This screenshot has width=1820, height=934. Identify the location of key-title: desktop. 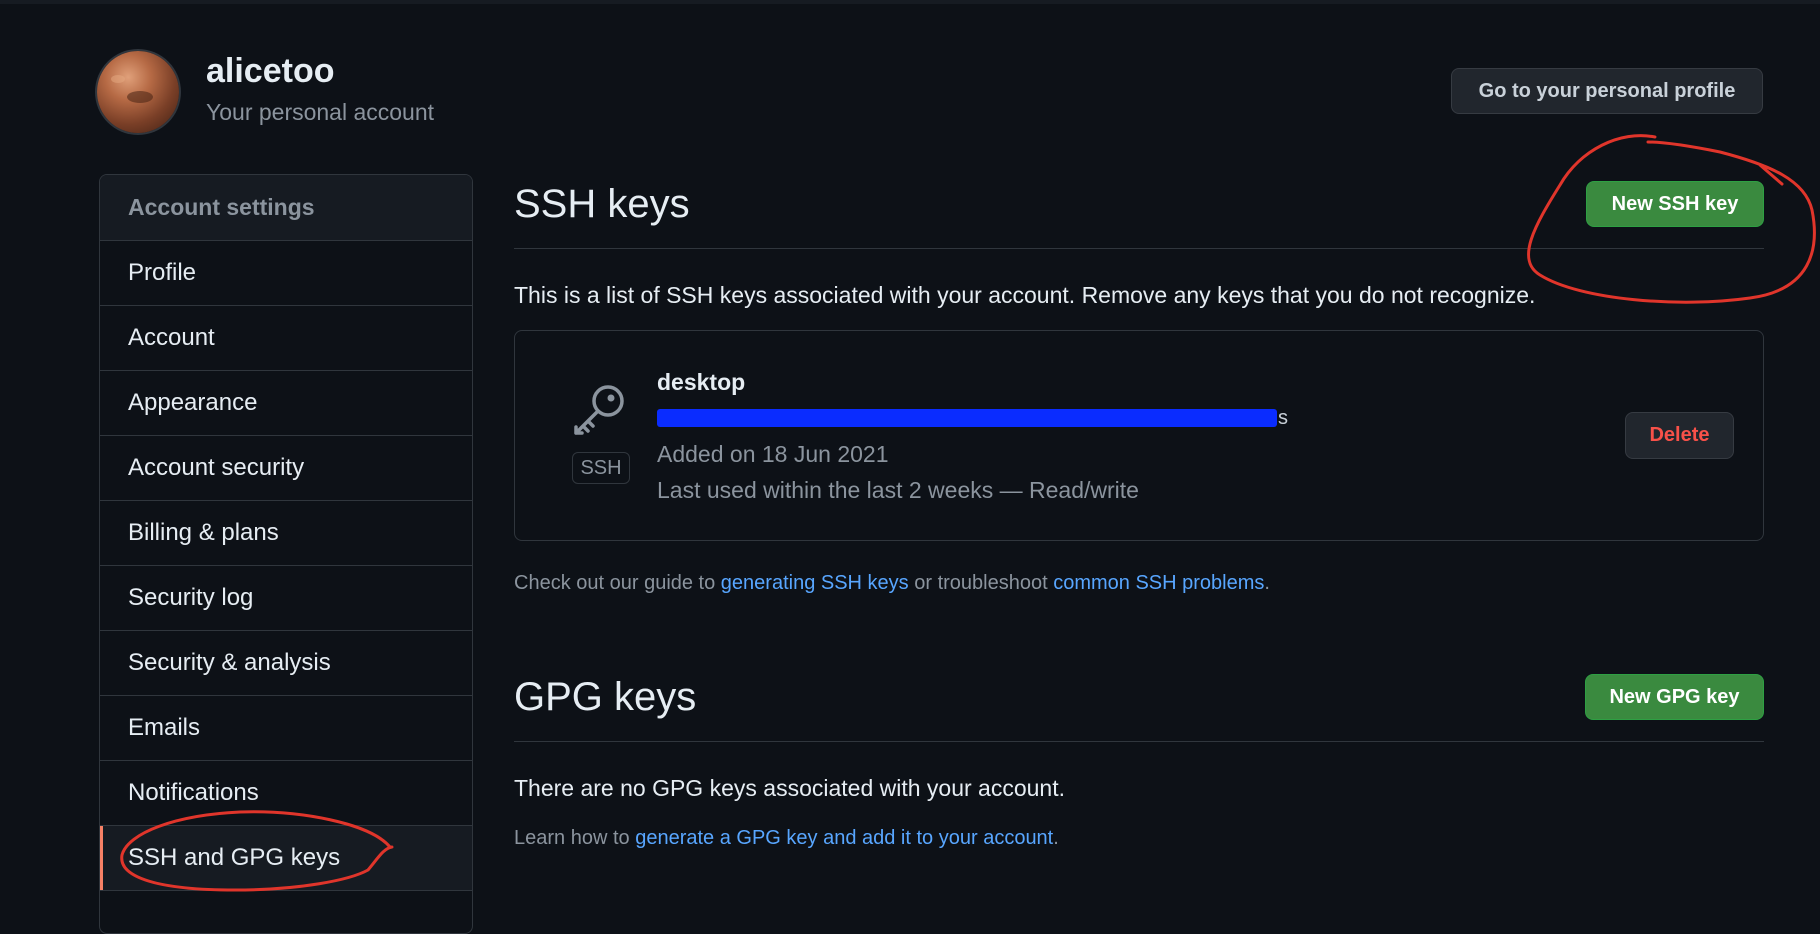
(701, 382).